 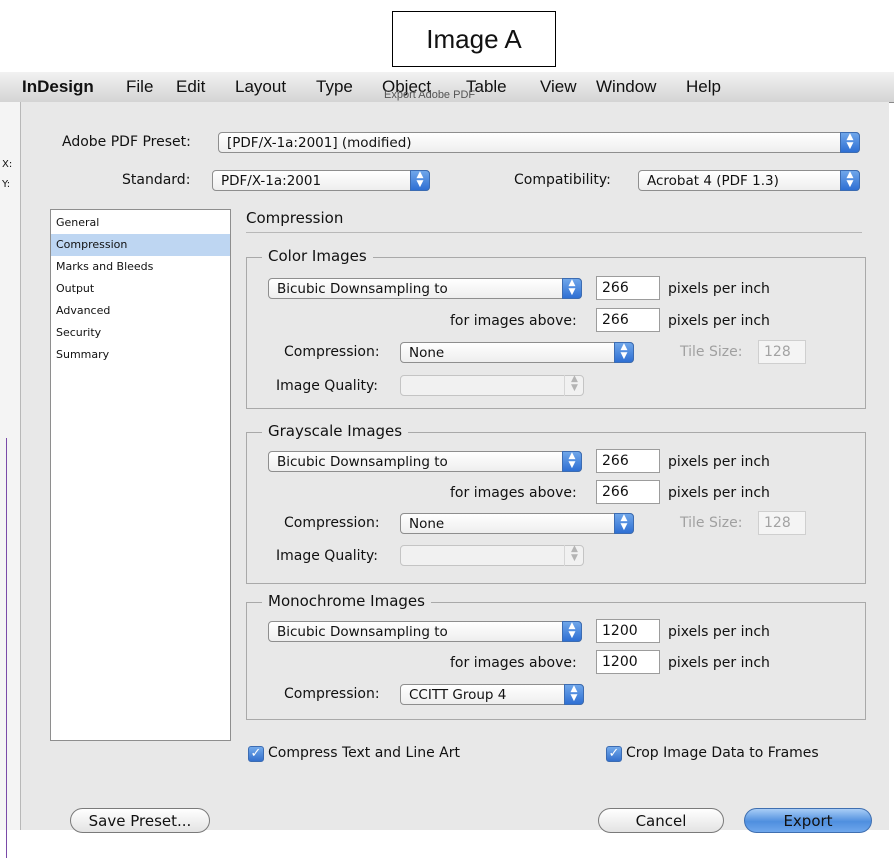 What do you see at coordinates (327, 556) in the screenshot?
I see `grayscale-quality-label: Image Quality:` at bounding box center [327, 556].